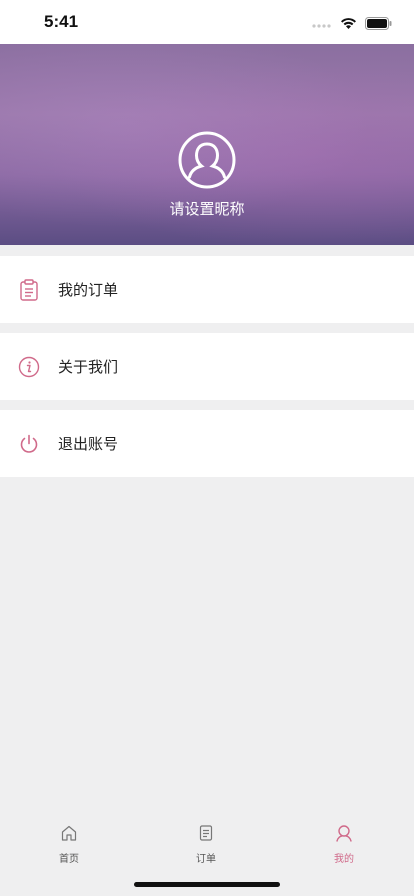  I want to click on menu-item-about: 关于我们, so click(207, 366).